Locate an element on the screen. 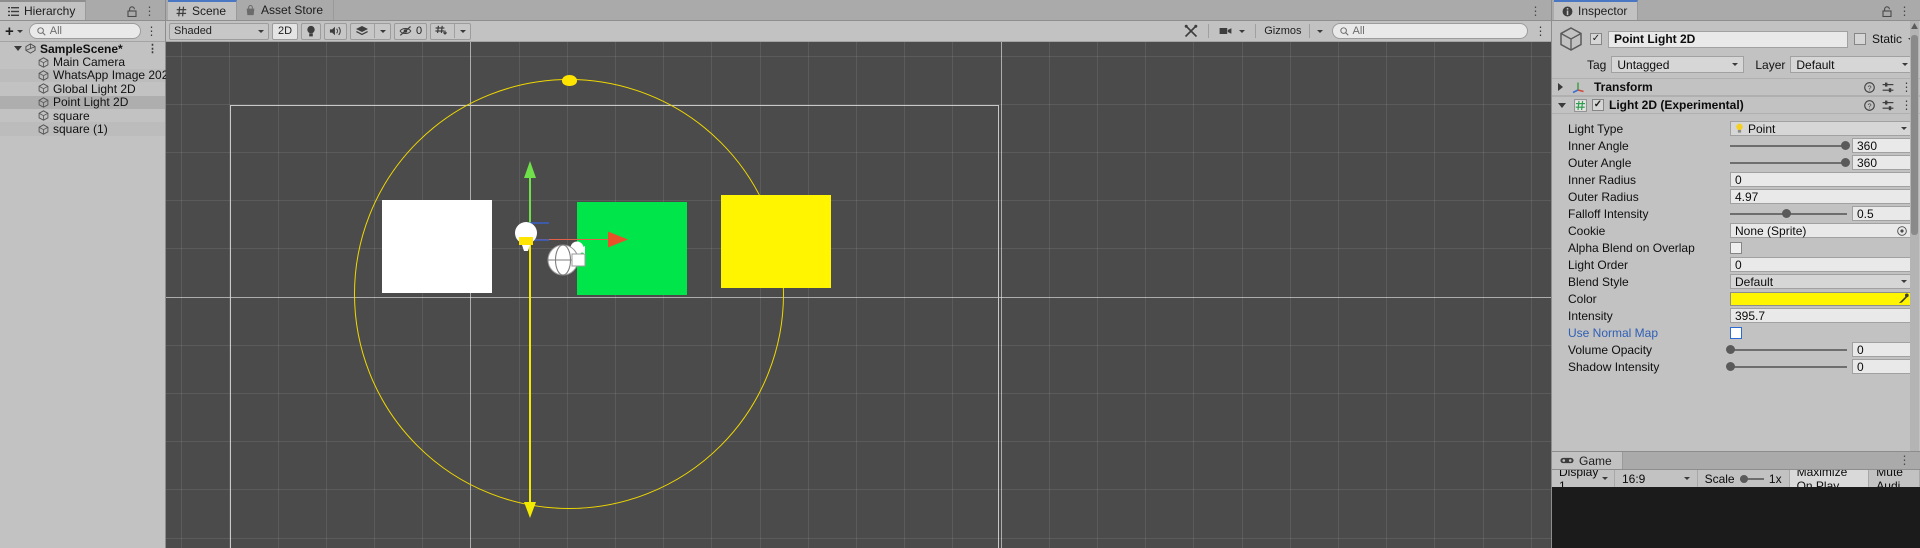 Image resolution: width=1920 pixels, height=548 pixels. inspector-menu-icon: ⋮ is located at coordinates (1906, 11).